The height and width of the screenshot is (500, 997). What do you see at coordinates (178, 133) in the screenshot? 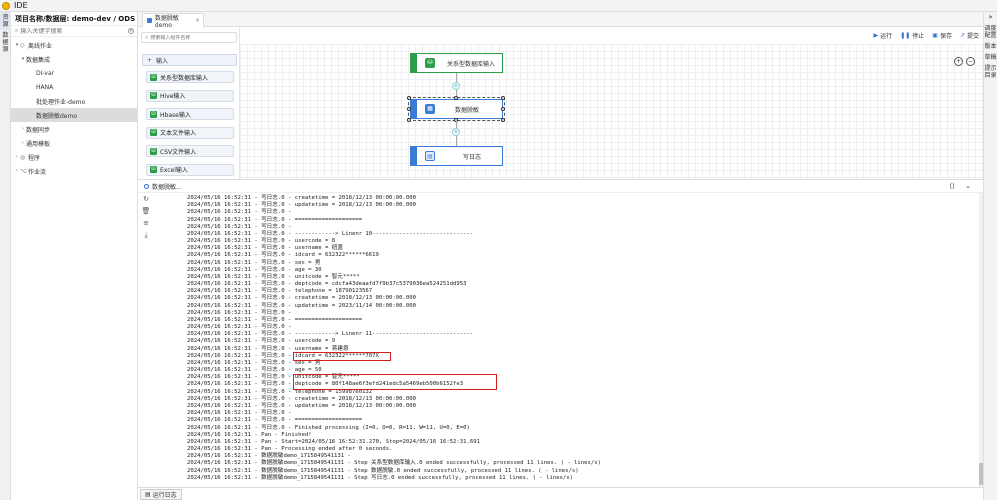
I see `component-label: 文本文件输入` at bounding box center [178, 133].